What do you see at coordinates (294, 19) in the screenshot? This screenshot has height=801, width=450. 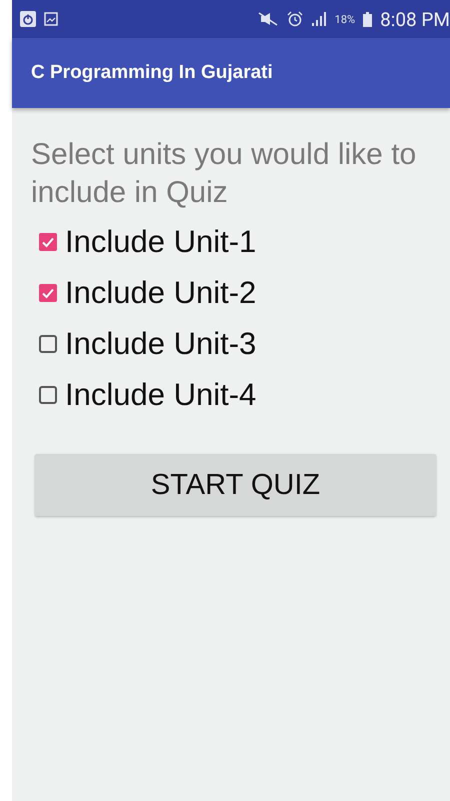 I see `alarm-icon` at bounding box center [294, 19].